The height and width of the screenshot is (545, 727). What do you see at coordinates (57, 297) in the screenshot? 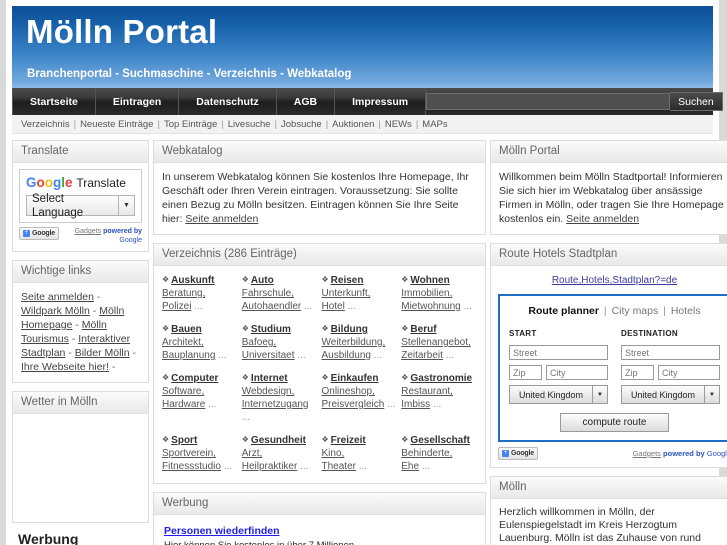
I see `link-seite-anmelden: Seite anmelden` at bounding box center [57, 297].